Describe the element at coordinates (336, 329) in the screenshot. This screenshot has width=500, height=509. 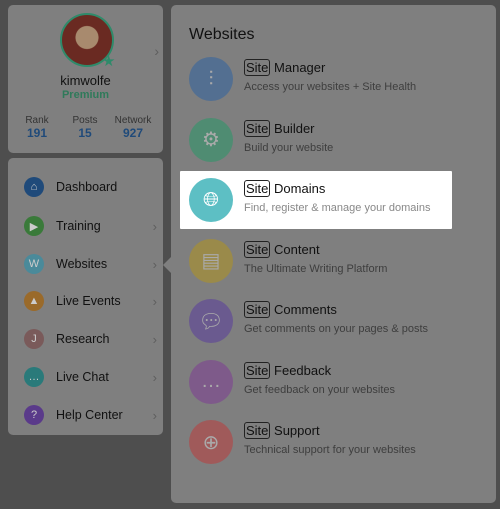
I see `tool-description: Get comments on your pages & posts` at that location.